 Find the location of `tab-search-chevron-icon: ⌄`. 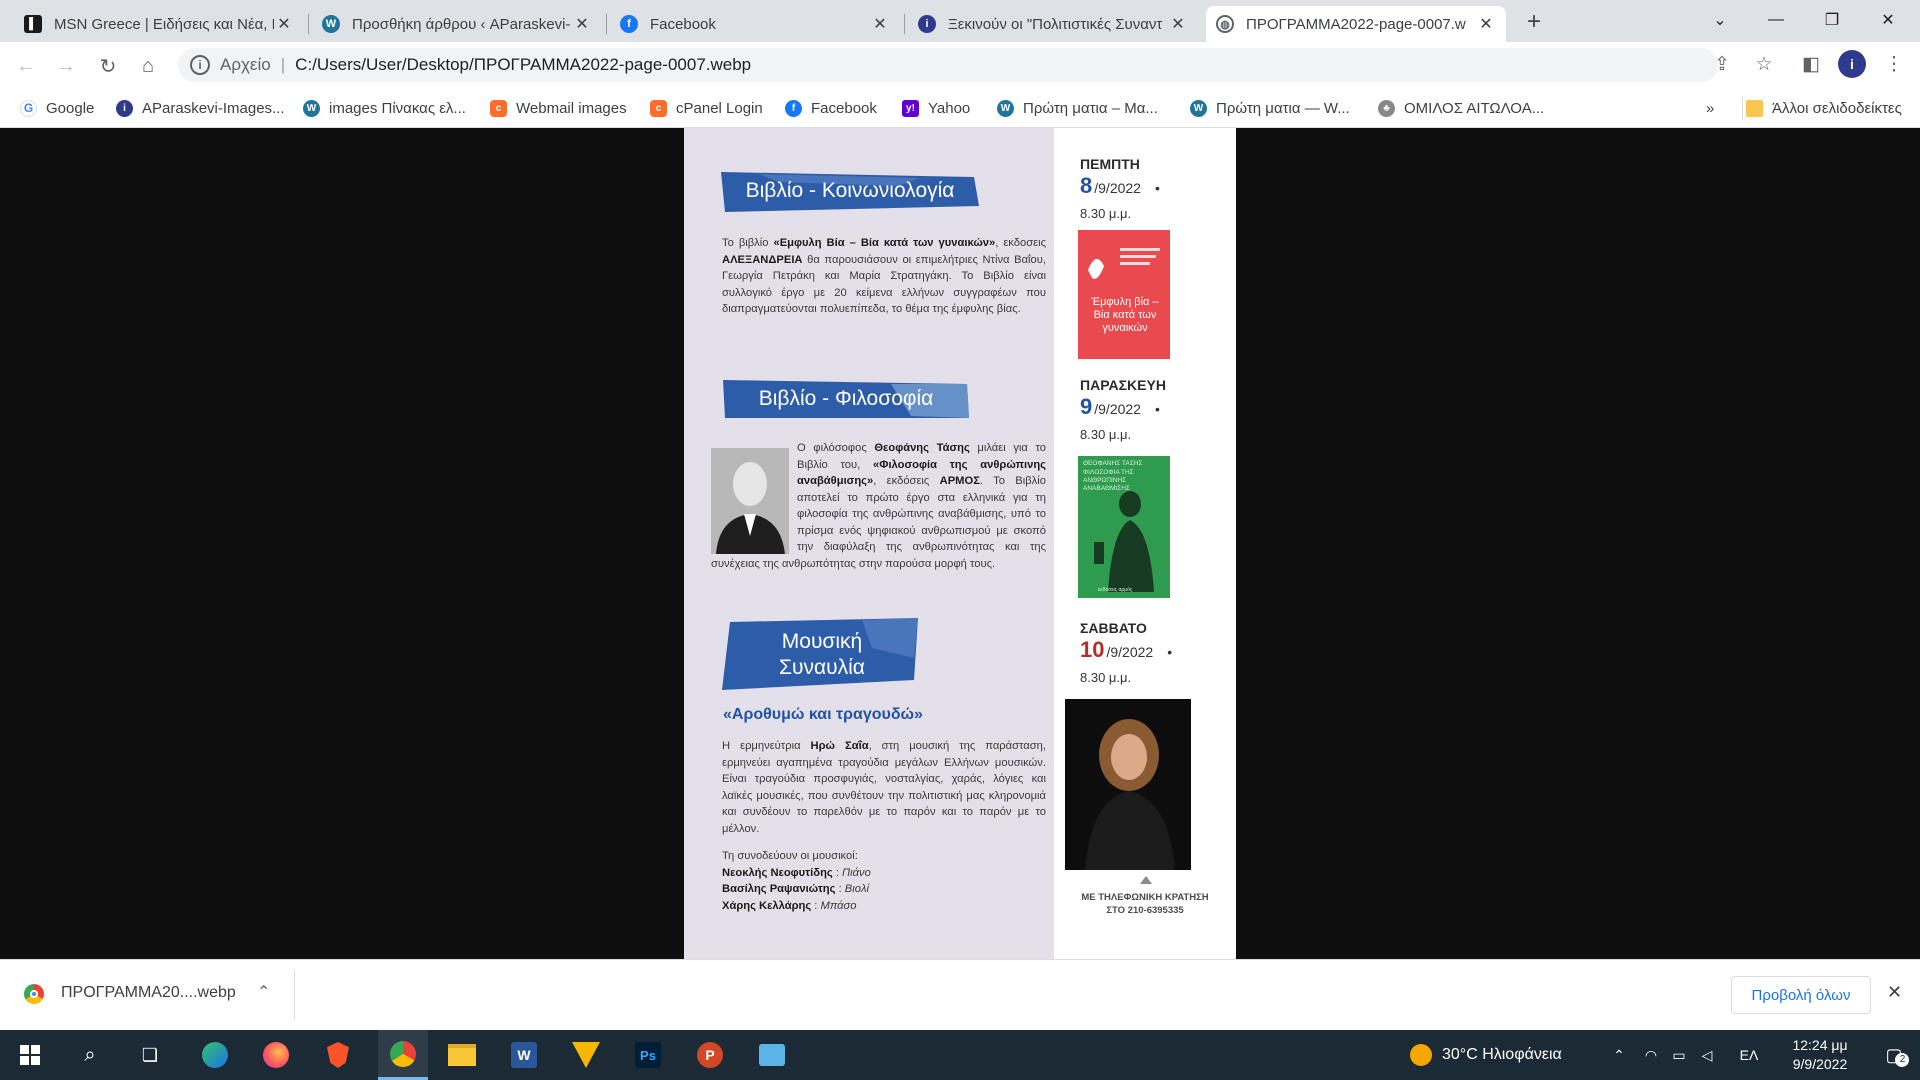

tab-search-chevron-icon: ⌄ is located at coordinates (1720, 20).